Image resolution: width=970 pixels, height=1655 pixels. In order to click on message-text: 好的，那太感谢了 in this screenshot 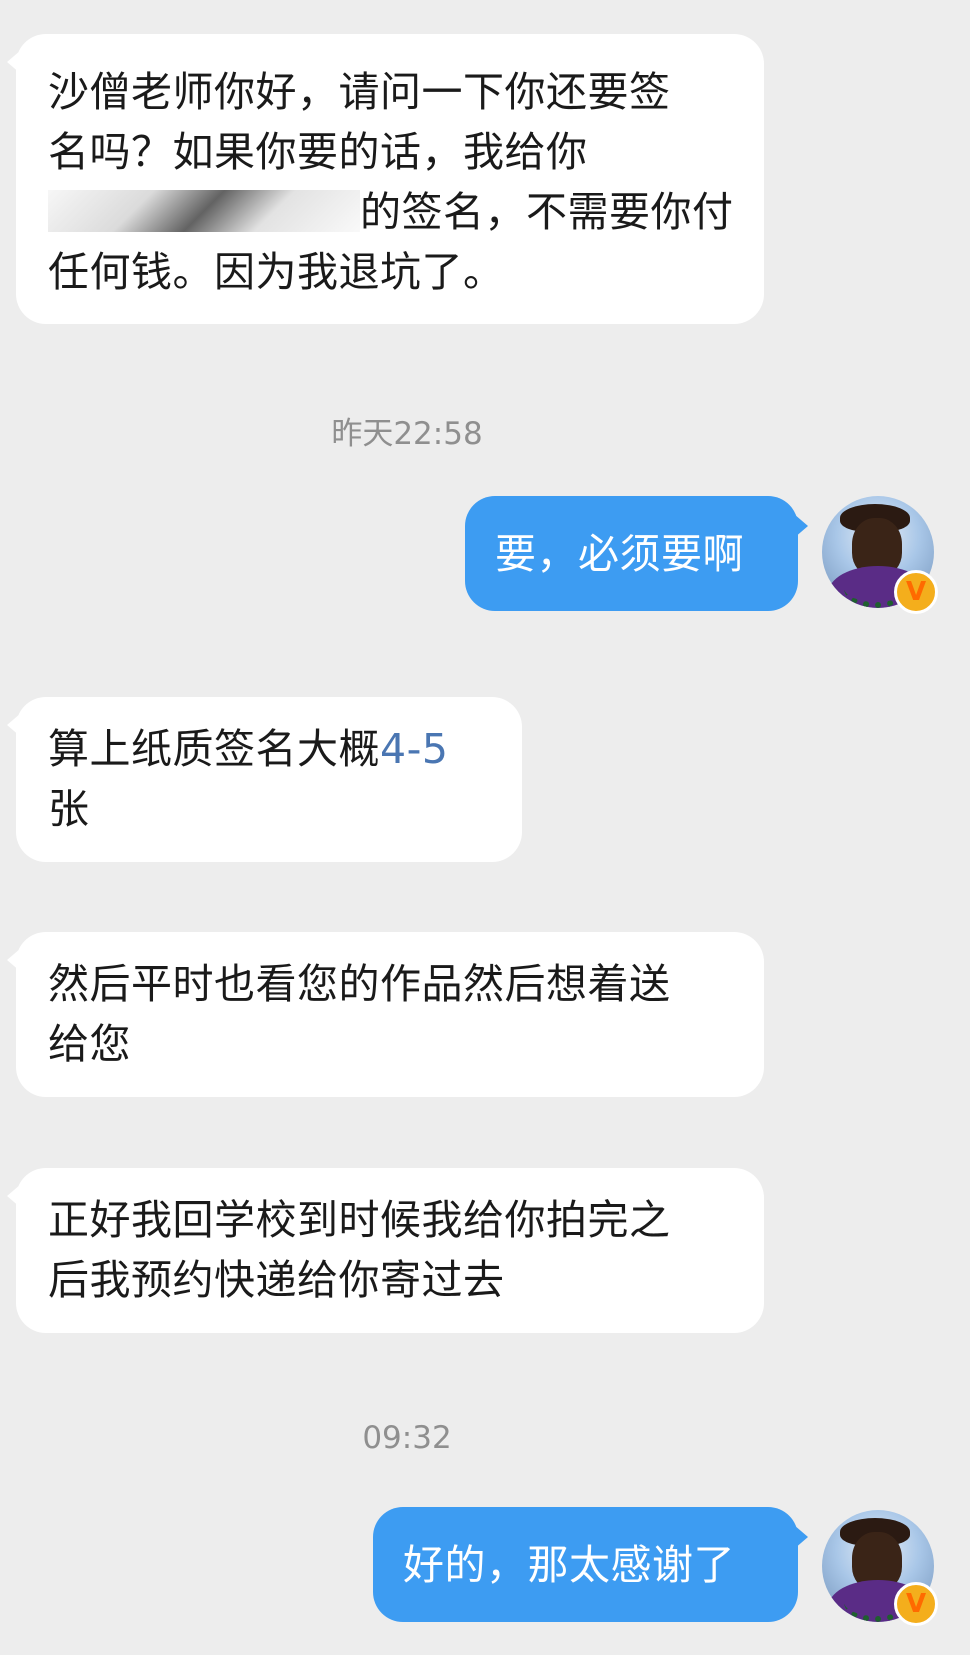, I will do `click(569, 1565)`.